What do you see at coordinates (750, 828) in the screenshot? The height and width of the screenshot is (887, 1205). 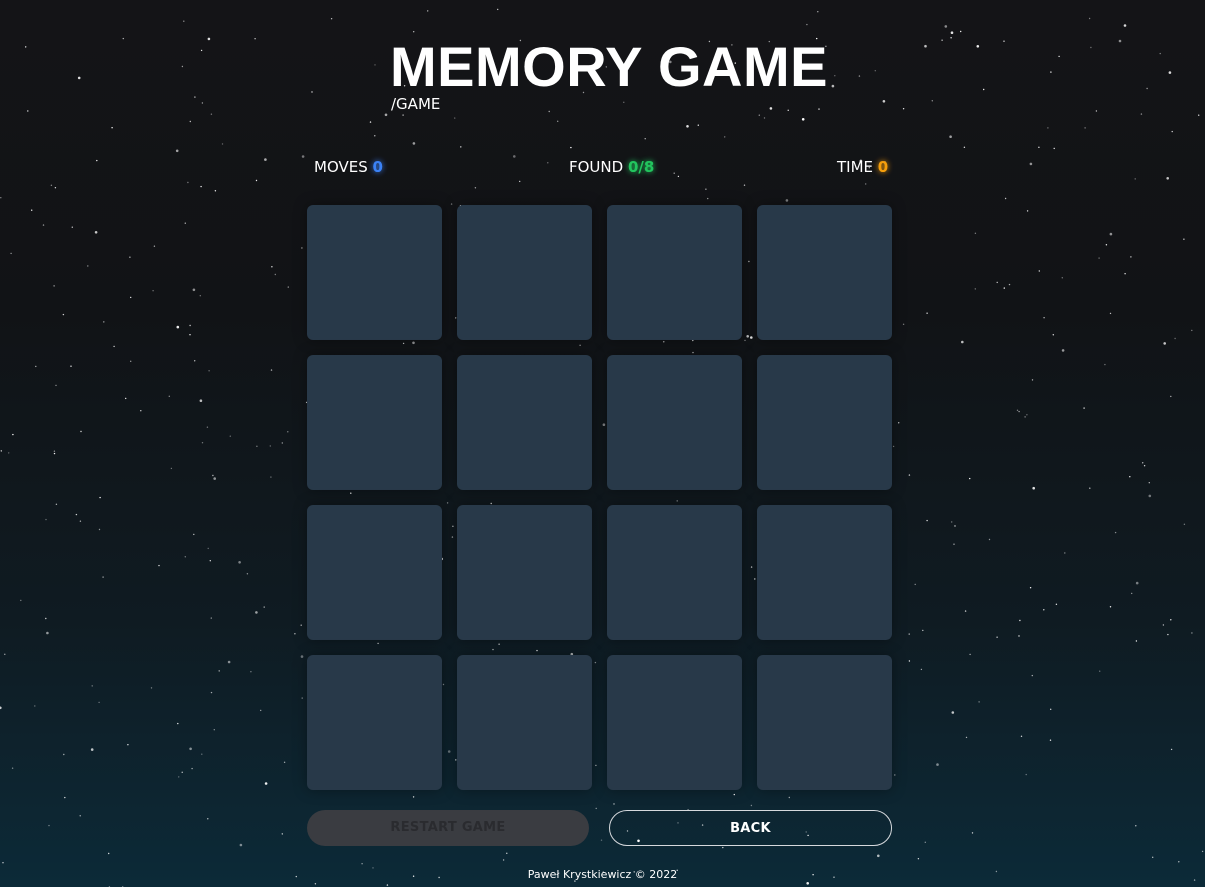 I see `back-button: BACK` at bounding box center [750, 828].